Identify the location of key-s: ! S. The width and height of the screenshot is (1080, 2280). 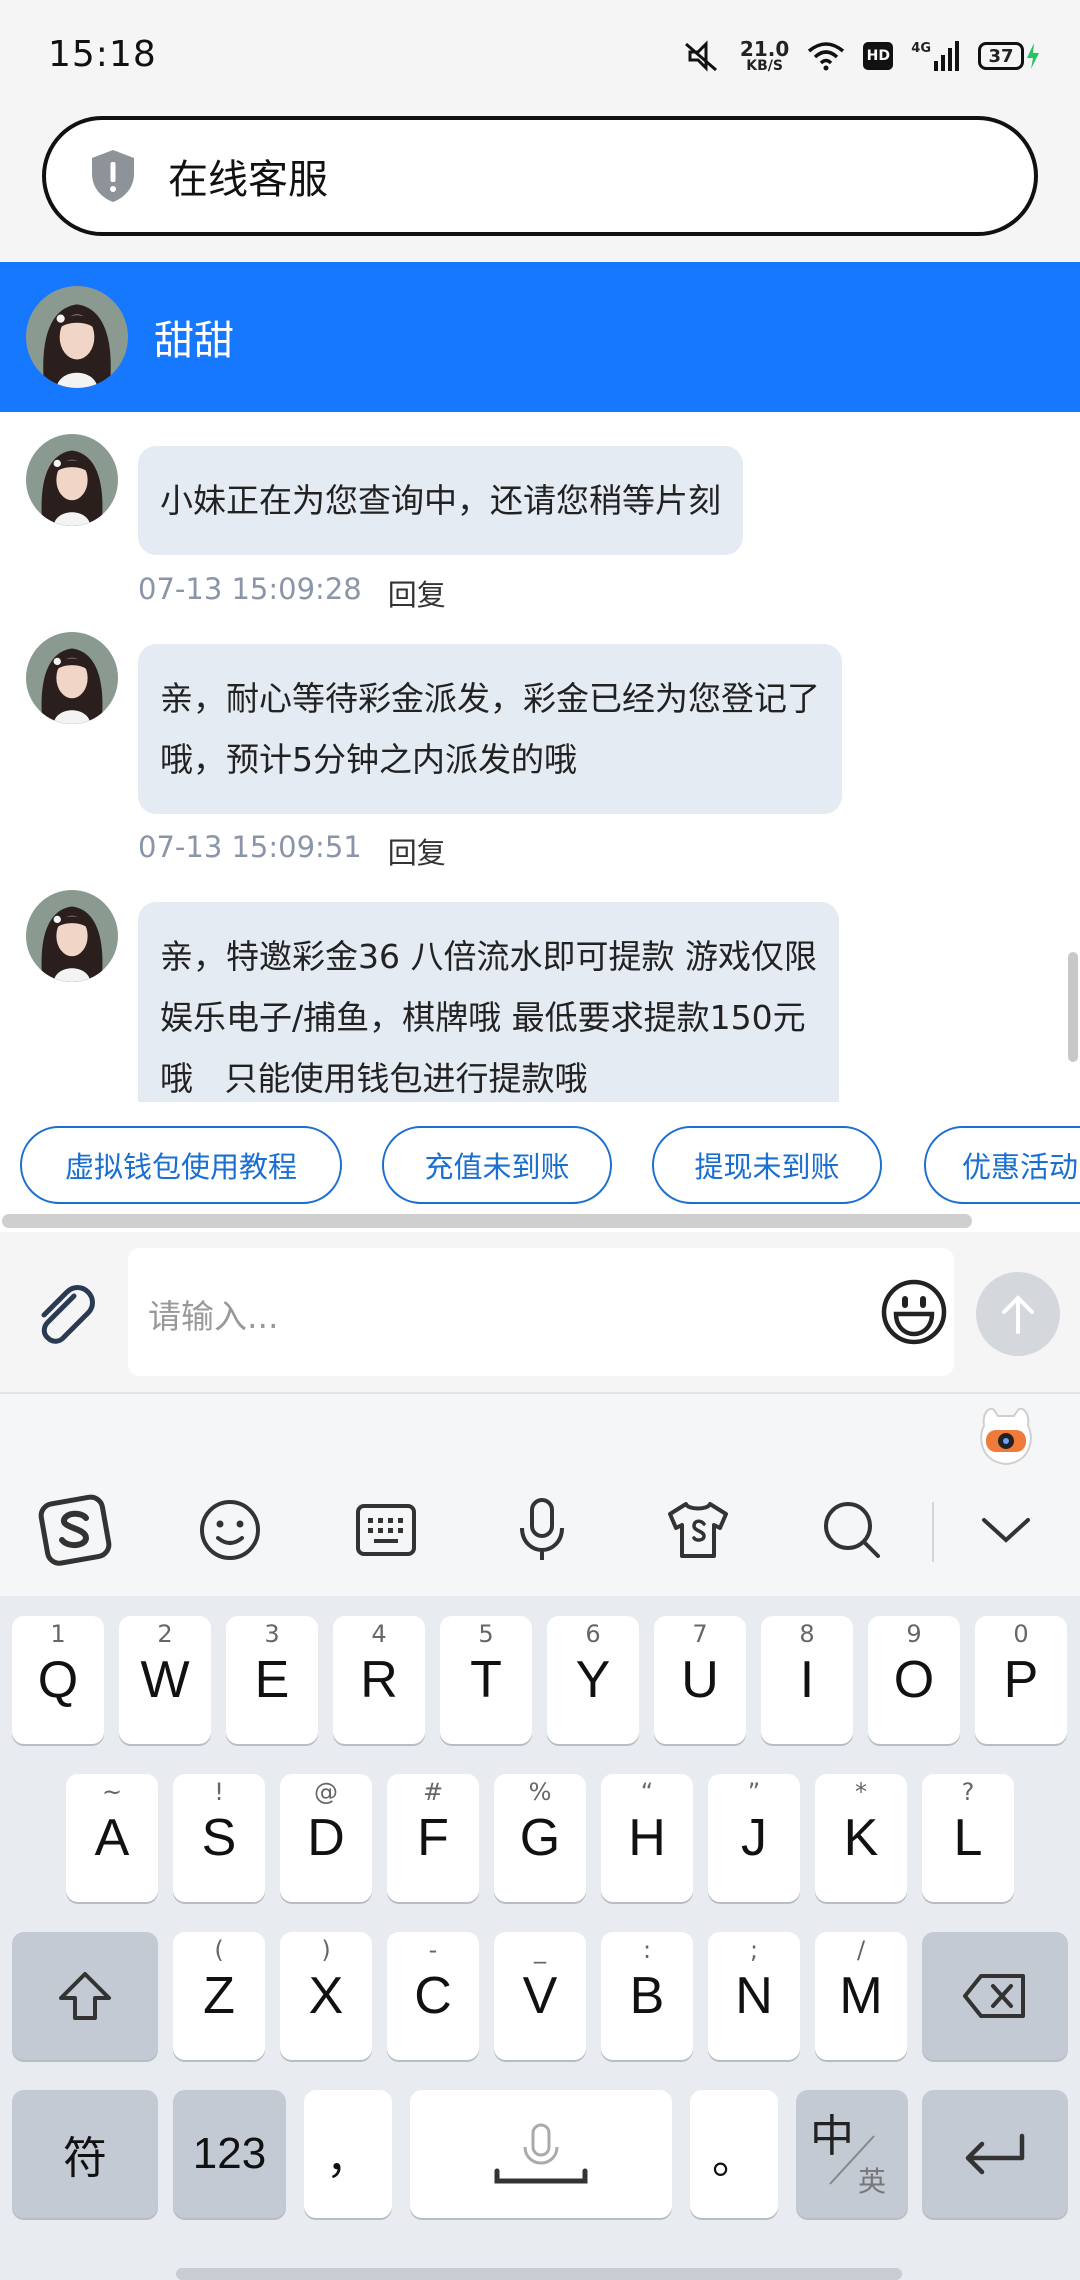
(219, 1838).